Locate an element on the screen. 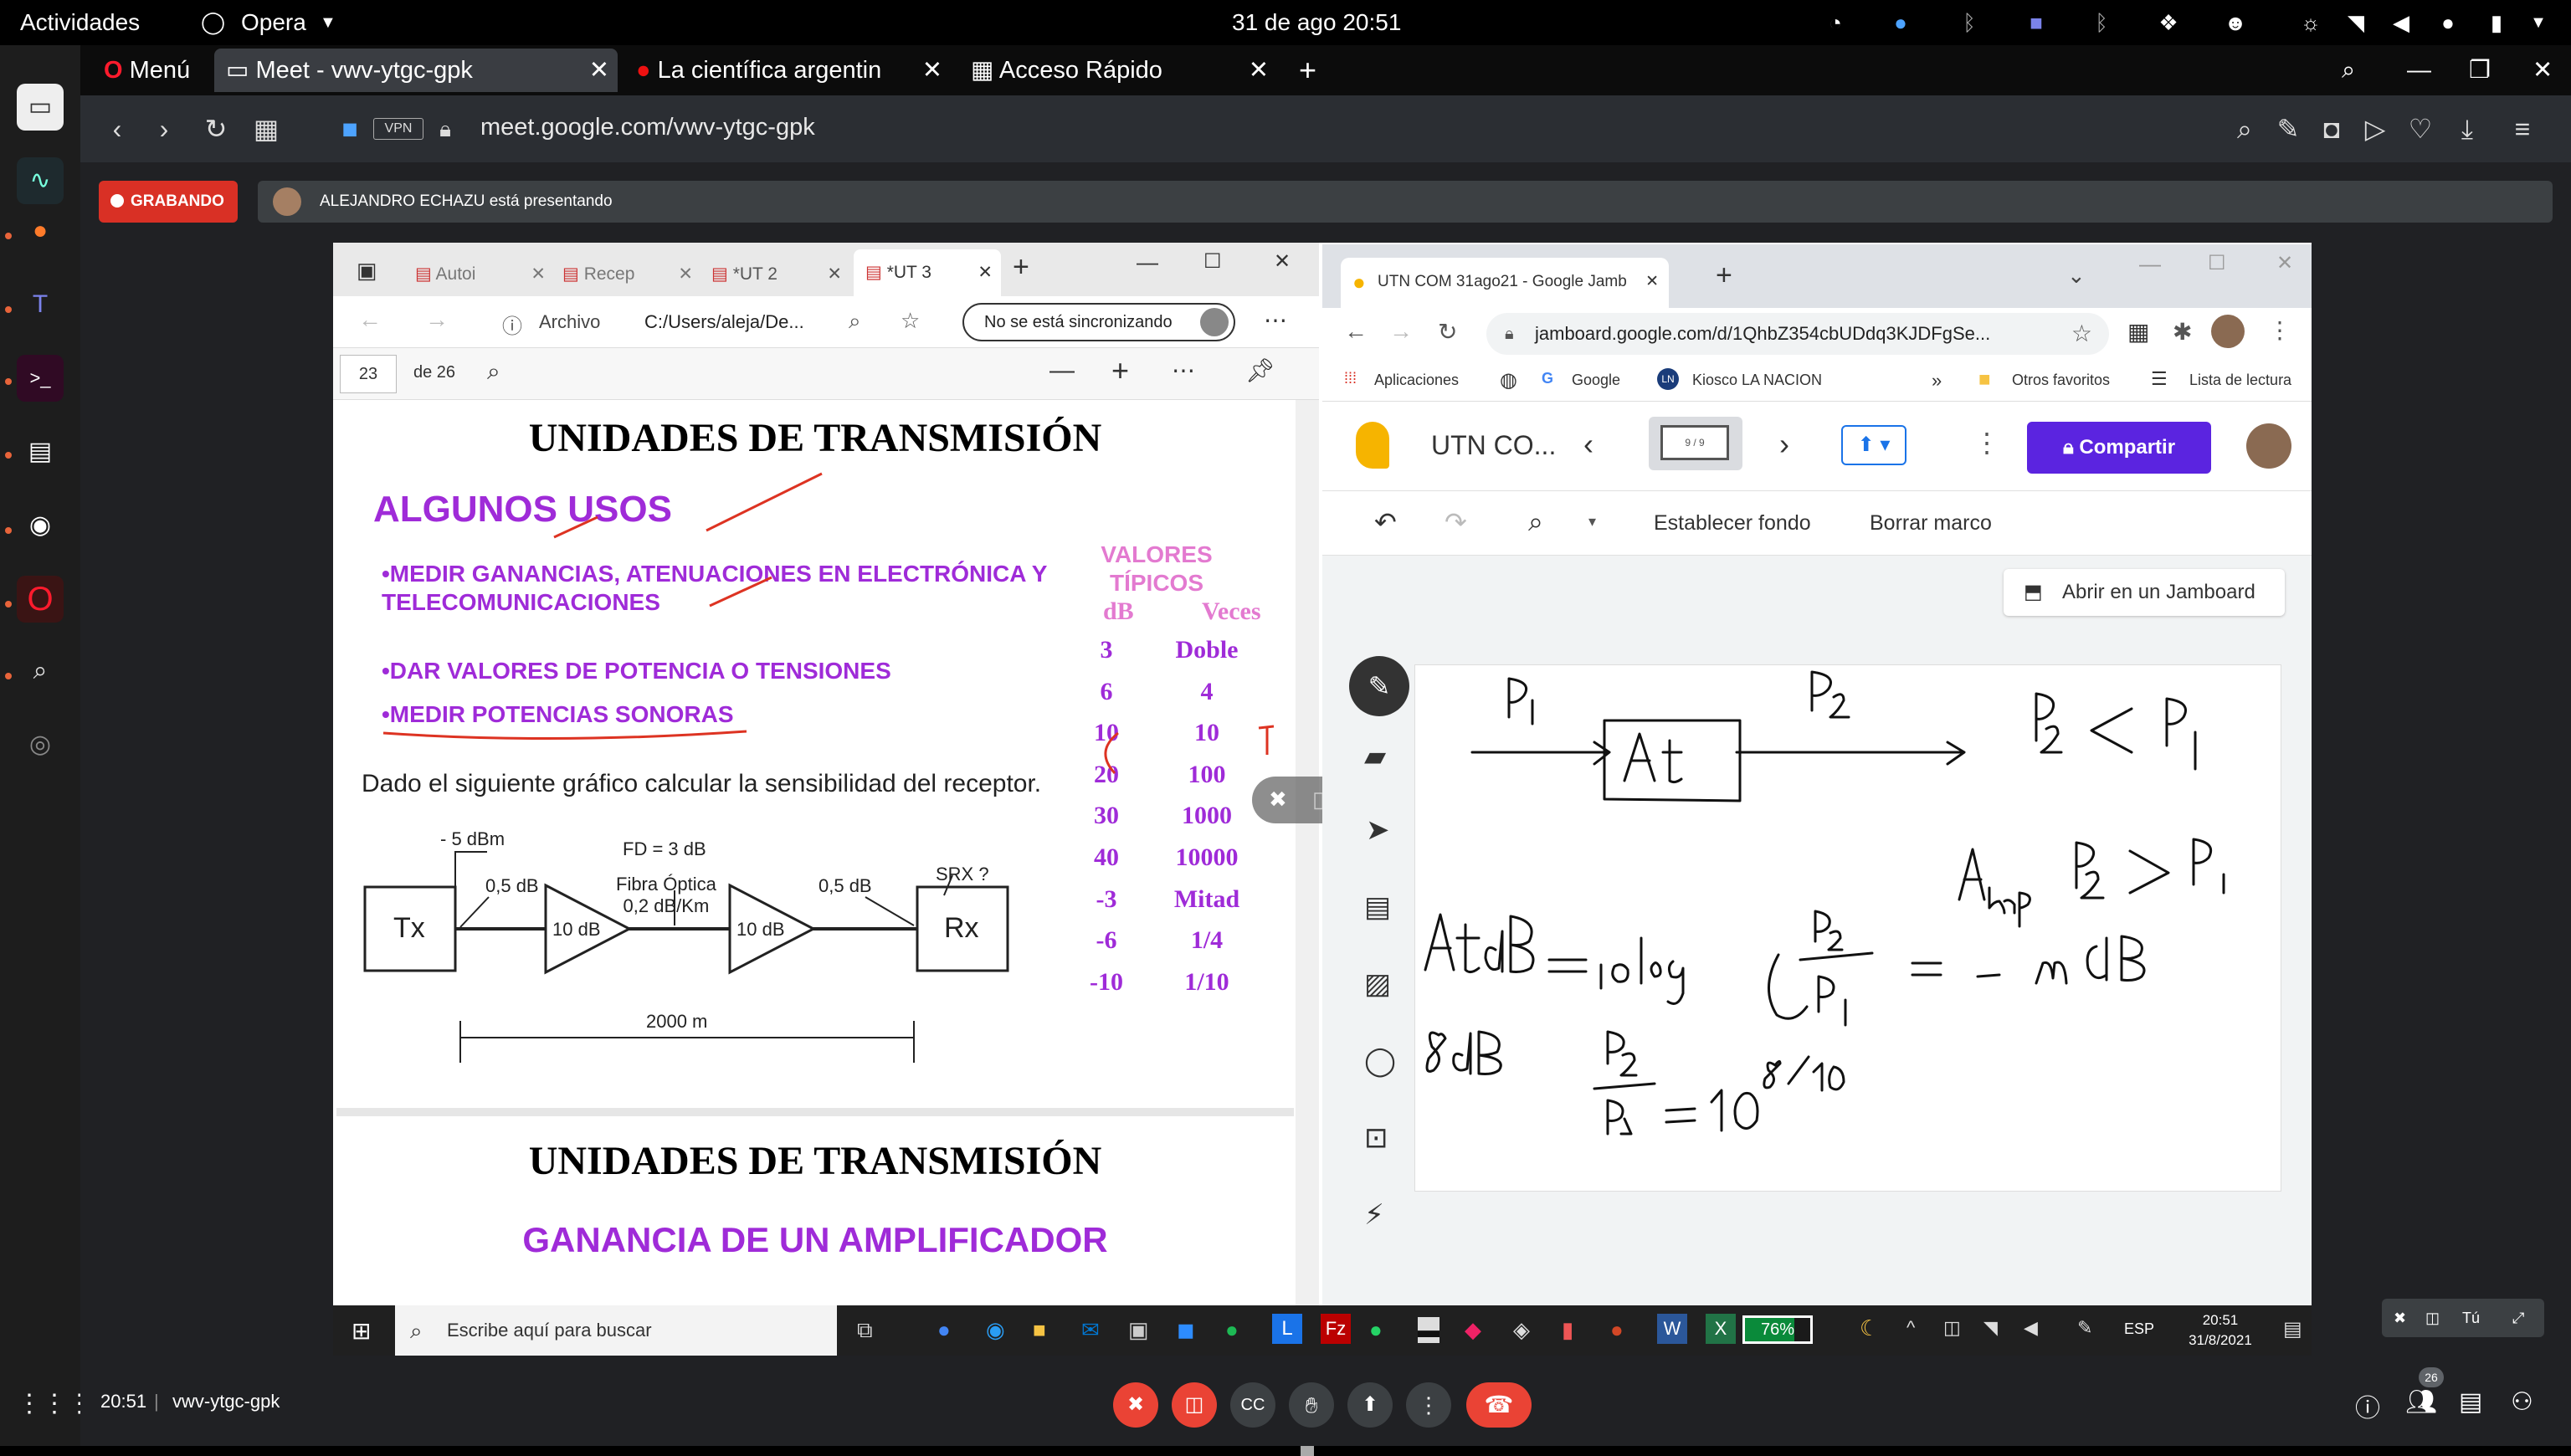 The image size is (2571, 1456). task-view-icon: ⧉ is located at coordinates (865, 1330).